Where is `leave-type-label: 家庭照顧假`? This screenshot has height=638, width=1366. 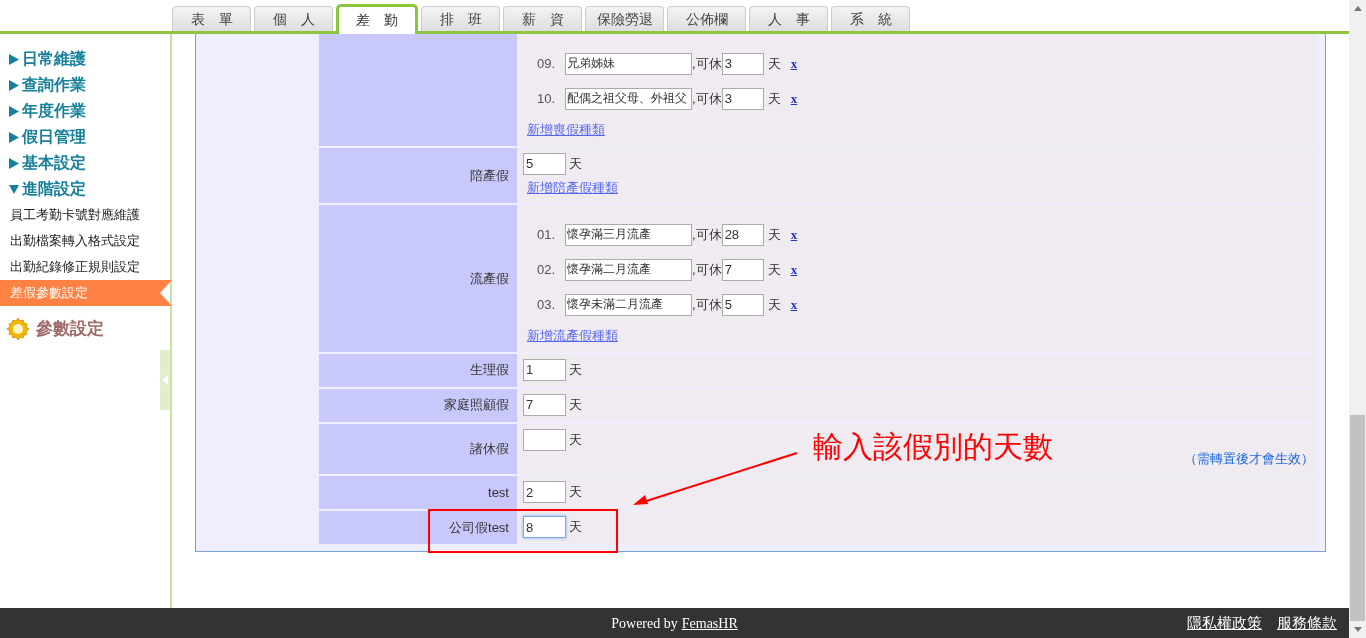
leave-type-label: 家庭照顧假 is located at coordinates (476, 405).